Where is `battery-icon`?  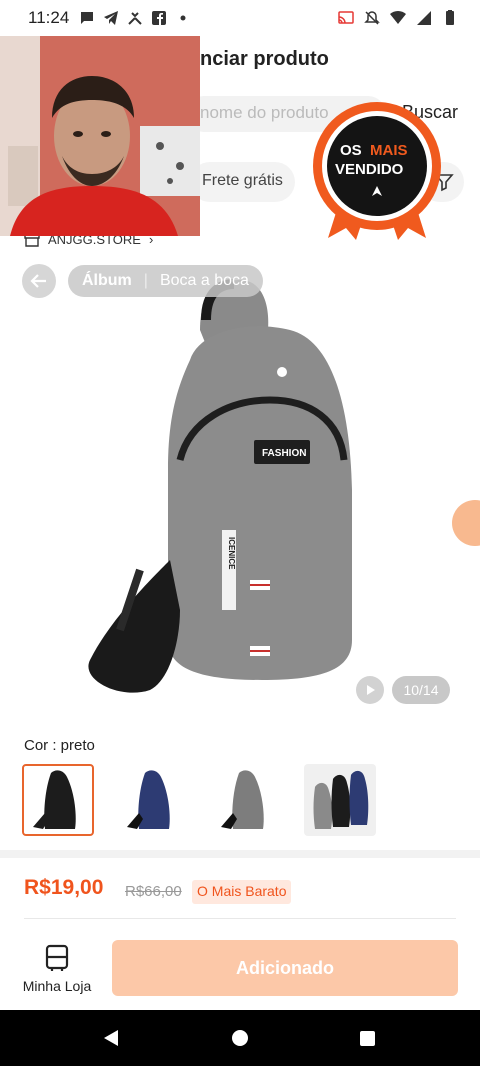 battery-icon is located at coordinates (450, 17).